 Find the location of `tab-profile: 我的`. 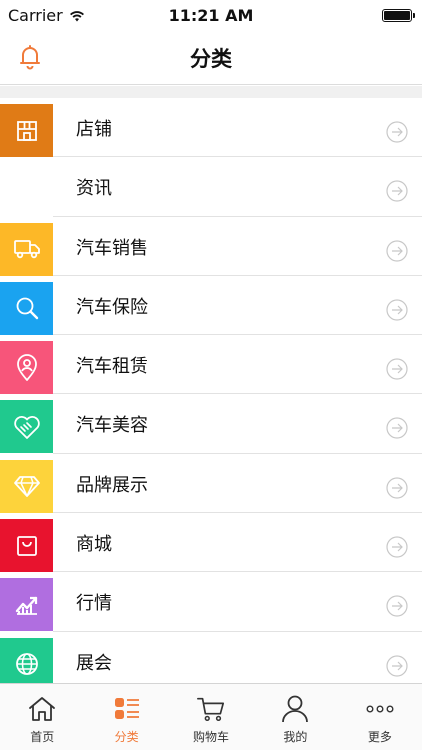

tab-profile: 我的 is located at coordinates (295, 717).